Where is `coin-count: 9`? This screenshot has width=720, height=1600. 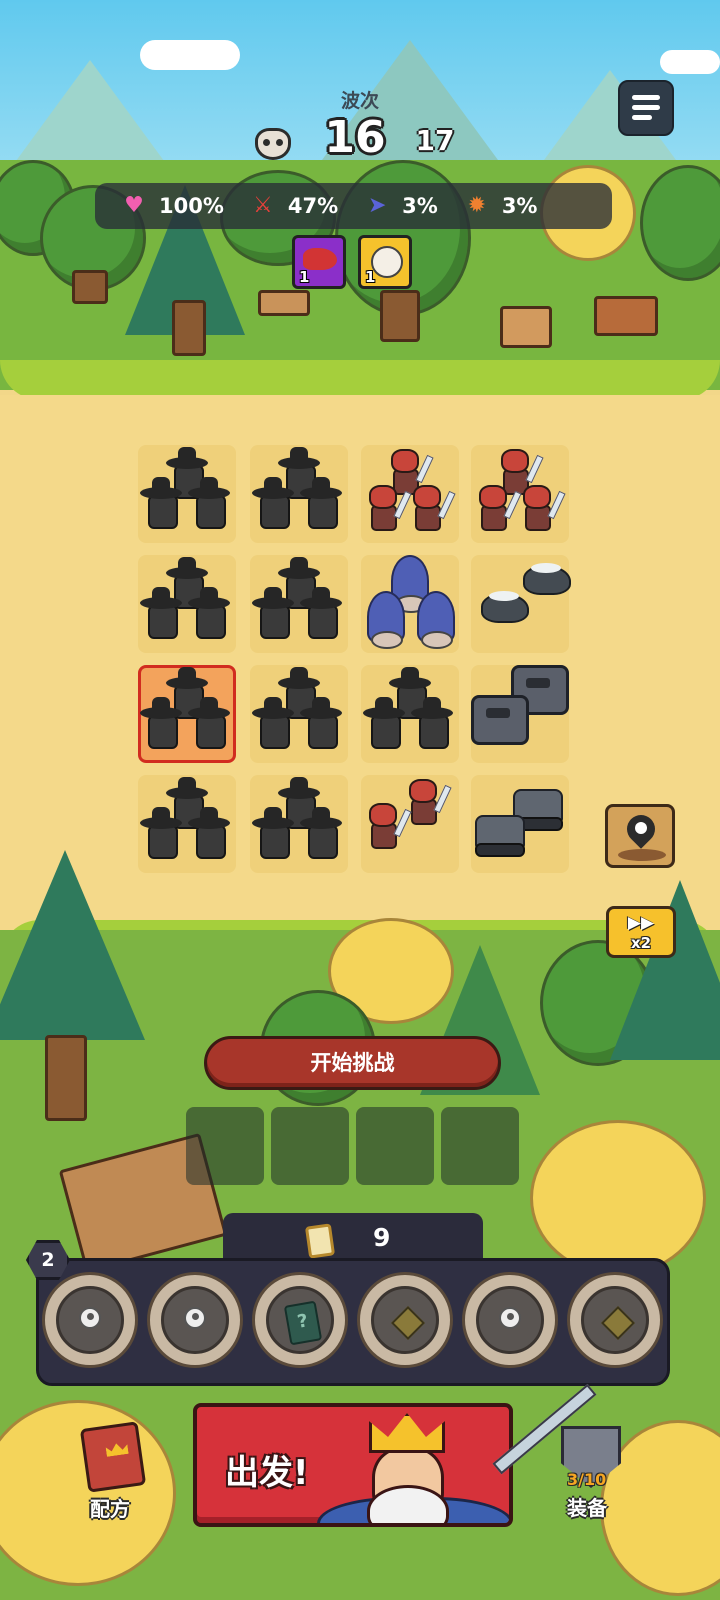
coin-count: 9 is located at coordinates (382, 1237).